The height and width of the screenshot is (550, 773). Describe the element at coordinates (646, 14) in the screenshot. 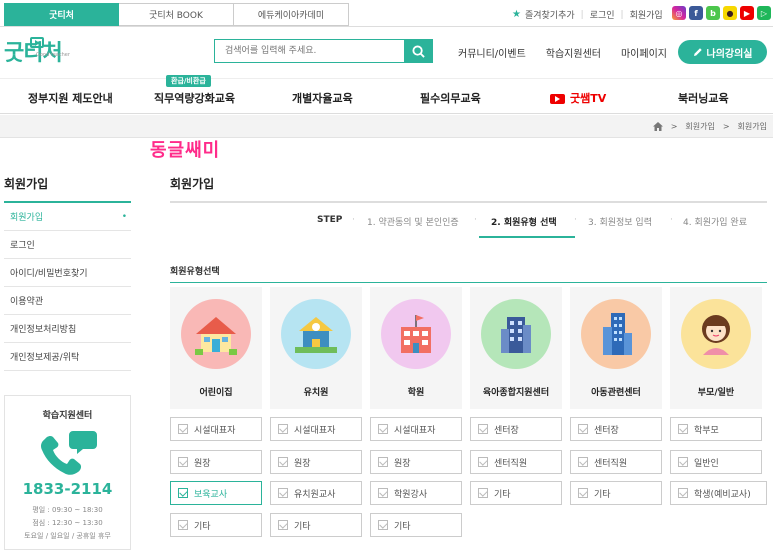

I see `signup-link: 회원가입` at that location.